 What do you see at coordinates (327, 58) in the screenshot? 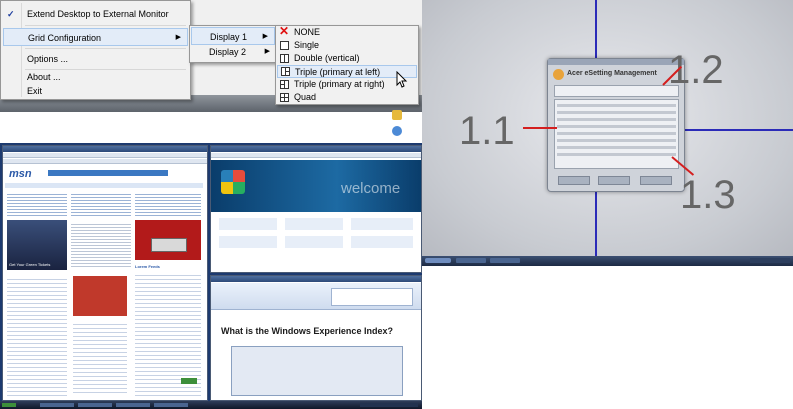
I see `menu-item-label: Double (vertical)` at bounding box center [327, 58].